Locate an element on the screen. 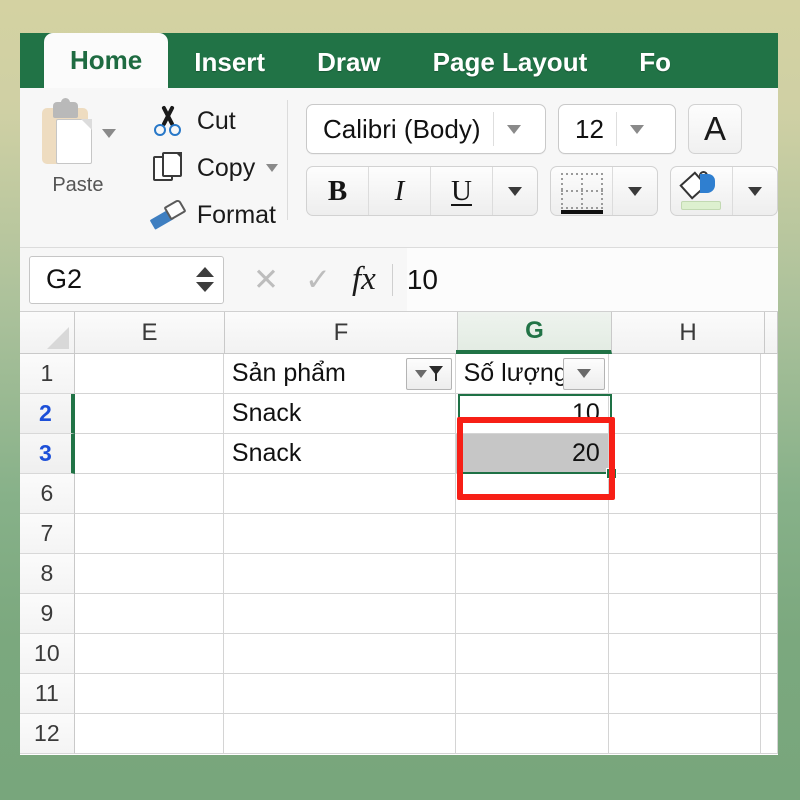  borders-chevron-down-icon is located at coordinates (635, 191).